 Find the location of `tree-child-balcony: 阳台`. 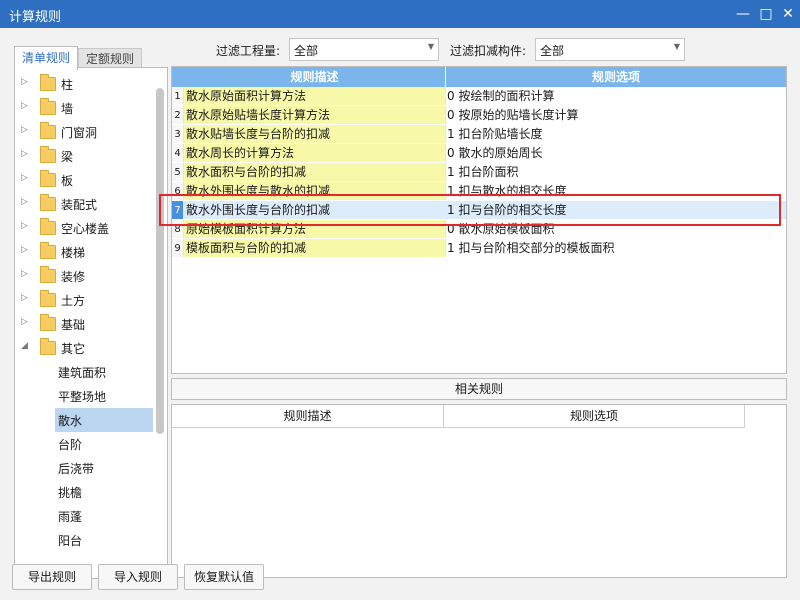

tree-child-balcony: 阳台 is located at coordinates (104, 540).